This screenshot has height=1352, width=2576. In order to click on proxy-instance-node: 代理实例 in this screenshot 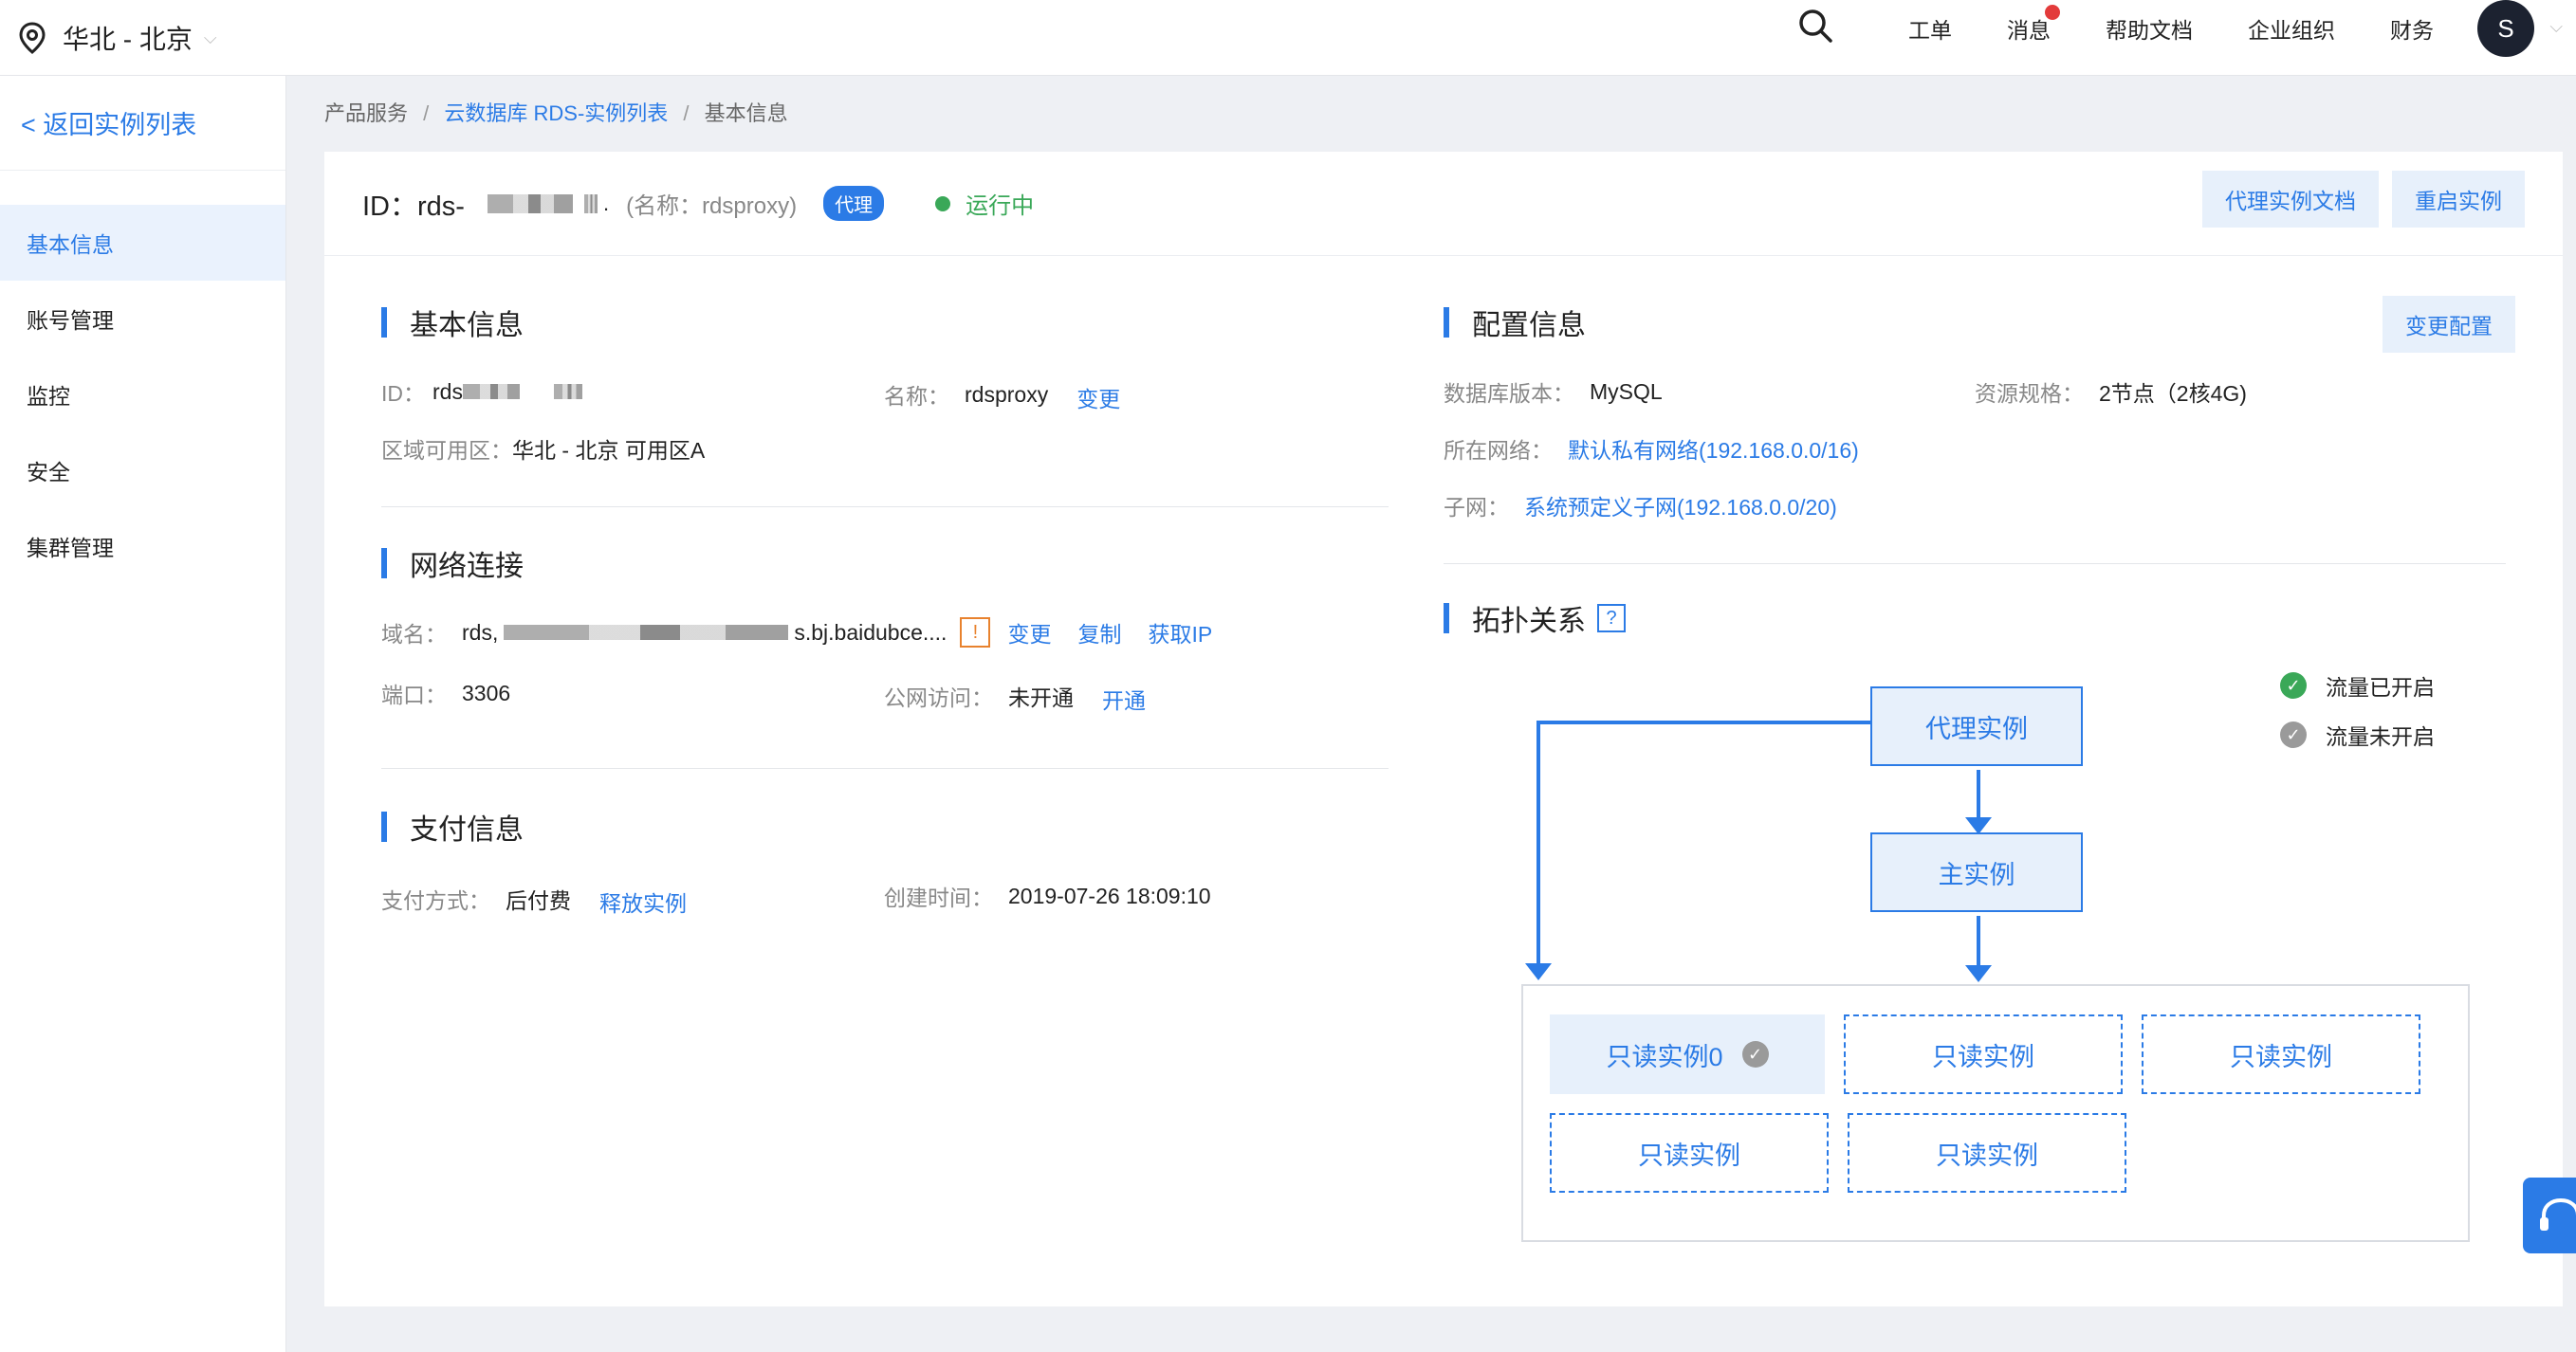, I will do `click(1976, 726)`.